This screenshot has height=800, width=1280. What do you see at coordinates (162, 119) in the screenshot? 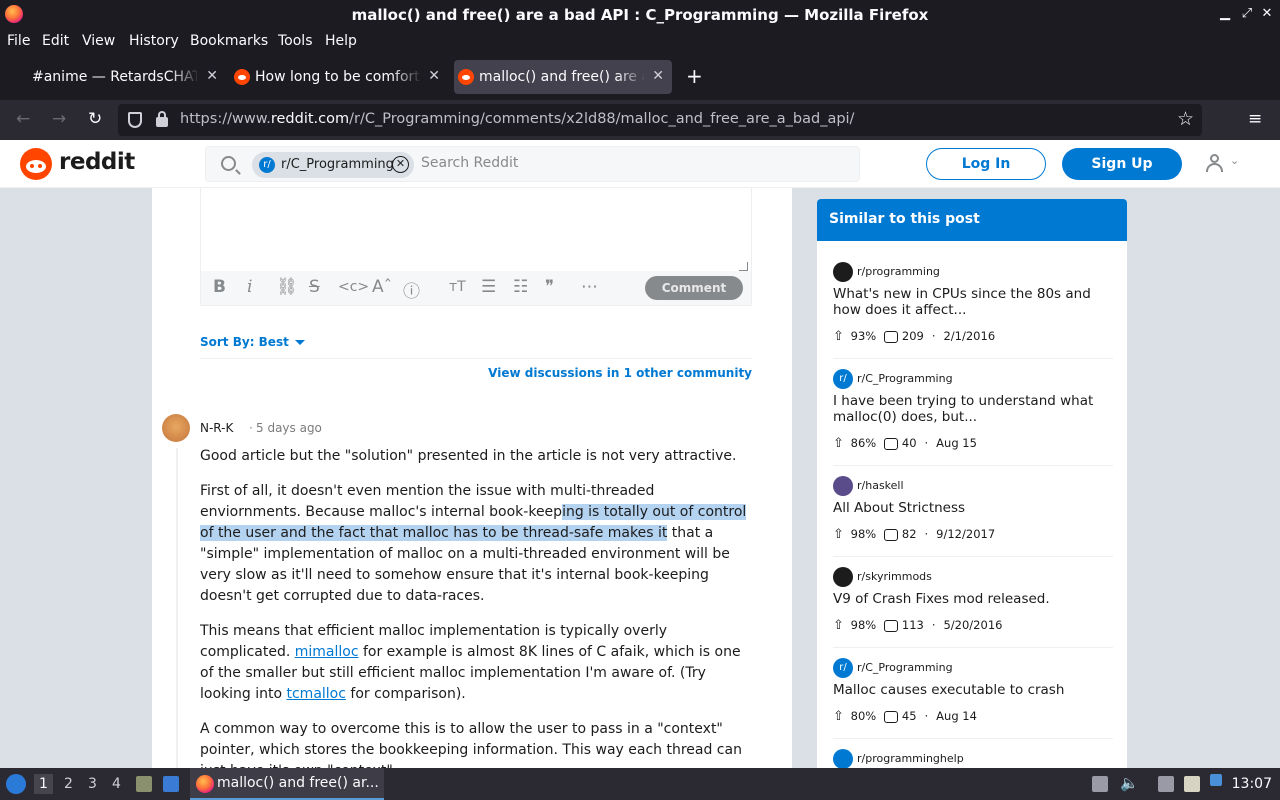
I see `lock-icon` at bounding box center [162, 119].